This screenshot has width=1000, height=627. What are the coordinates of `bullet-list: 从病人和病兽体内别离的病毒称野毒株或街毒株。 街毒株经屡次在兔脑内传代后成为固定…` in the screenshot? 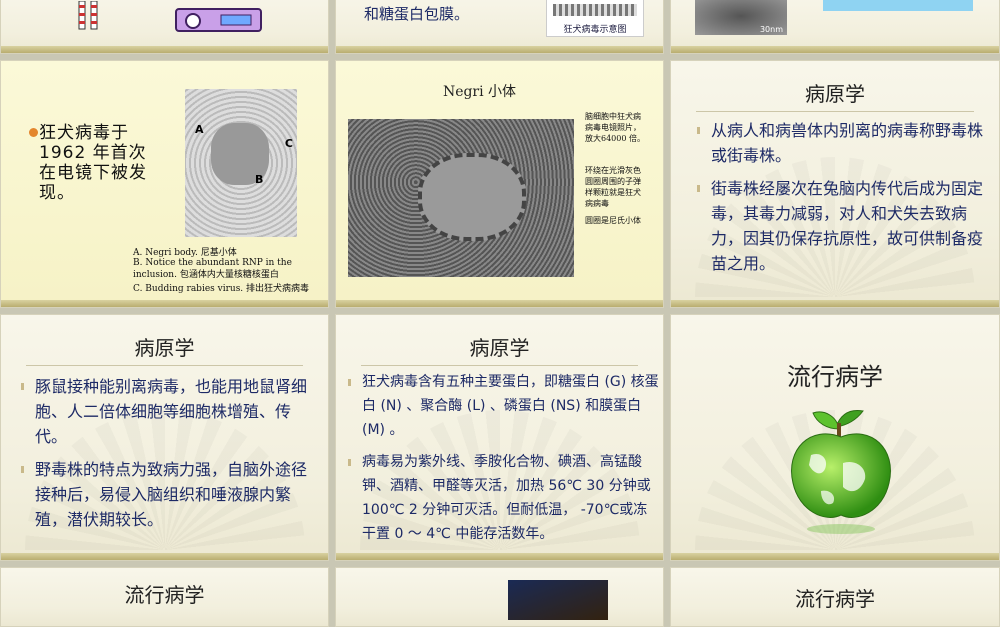 It's located at (840, 201).